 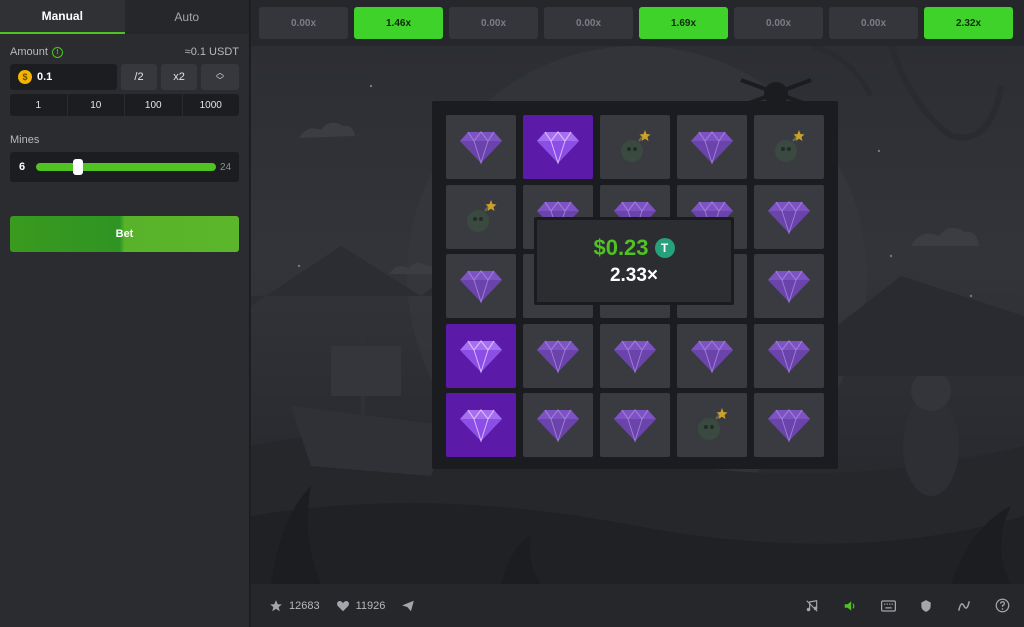 What do you see at coordinates (62, 17) in the screenshot?
I see `tab-manual: Manual` at bounding box center [62, 17].